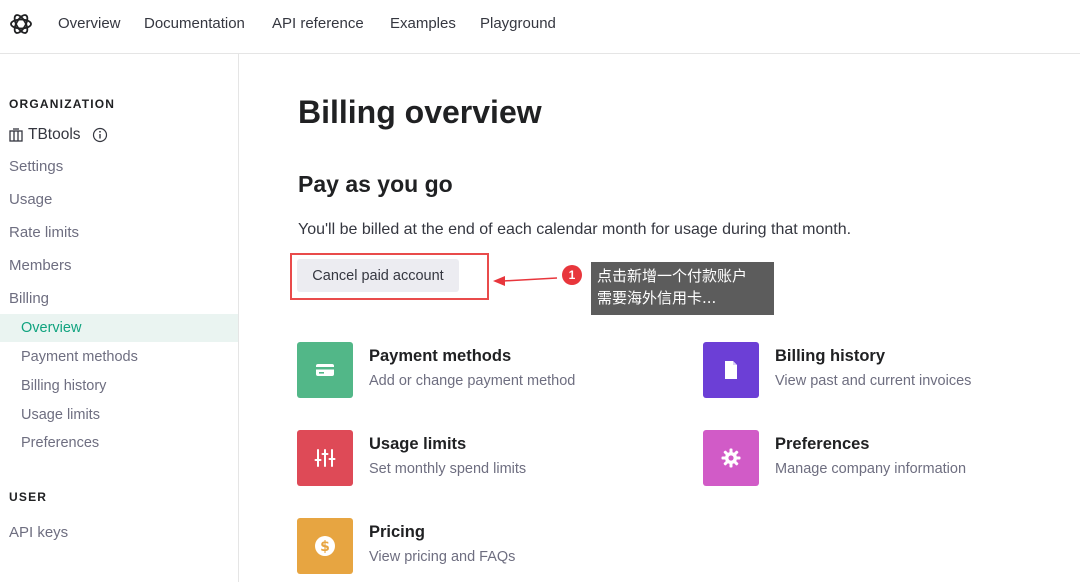  Describe the element at coordinates (62, 104) in the screenshot. I see `org-heading: ORGANIZATION` at that location.